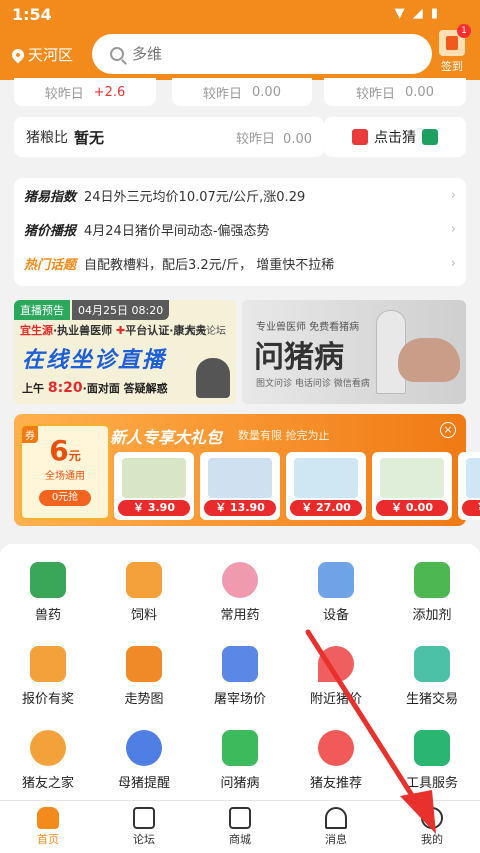  I want to click on live-host-line: 宜生源·执业兽医师 ✚平台认证·康大夫, so click(113, 330).